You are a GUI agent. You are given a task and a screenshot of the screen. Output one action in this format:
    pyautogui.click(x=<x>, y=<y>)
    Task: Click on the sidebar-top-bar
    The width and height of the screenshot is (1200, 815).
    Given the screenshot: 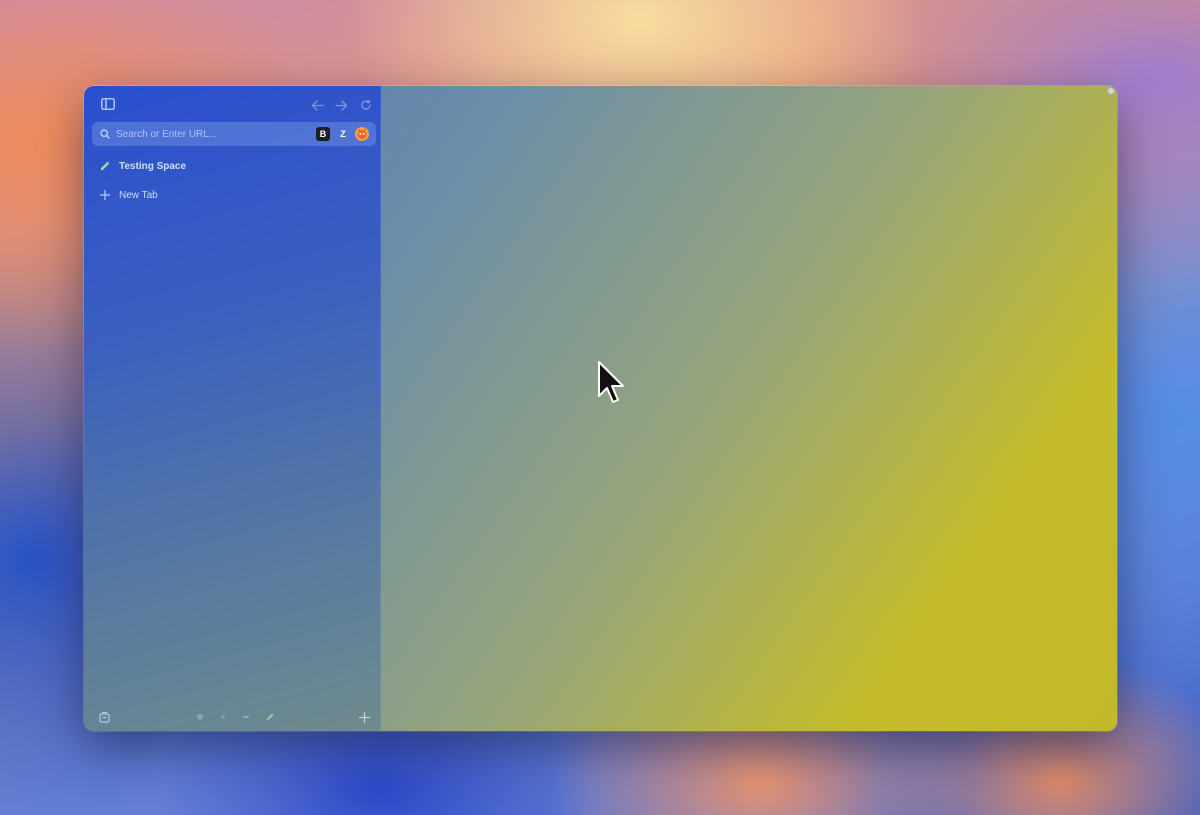 What is the action you would take?
    pyautogui.click(x=232, y=104)
    